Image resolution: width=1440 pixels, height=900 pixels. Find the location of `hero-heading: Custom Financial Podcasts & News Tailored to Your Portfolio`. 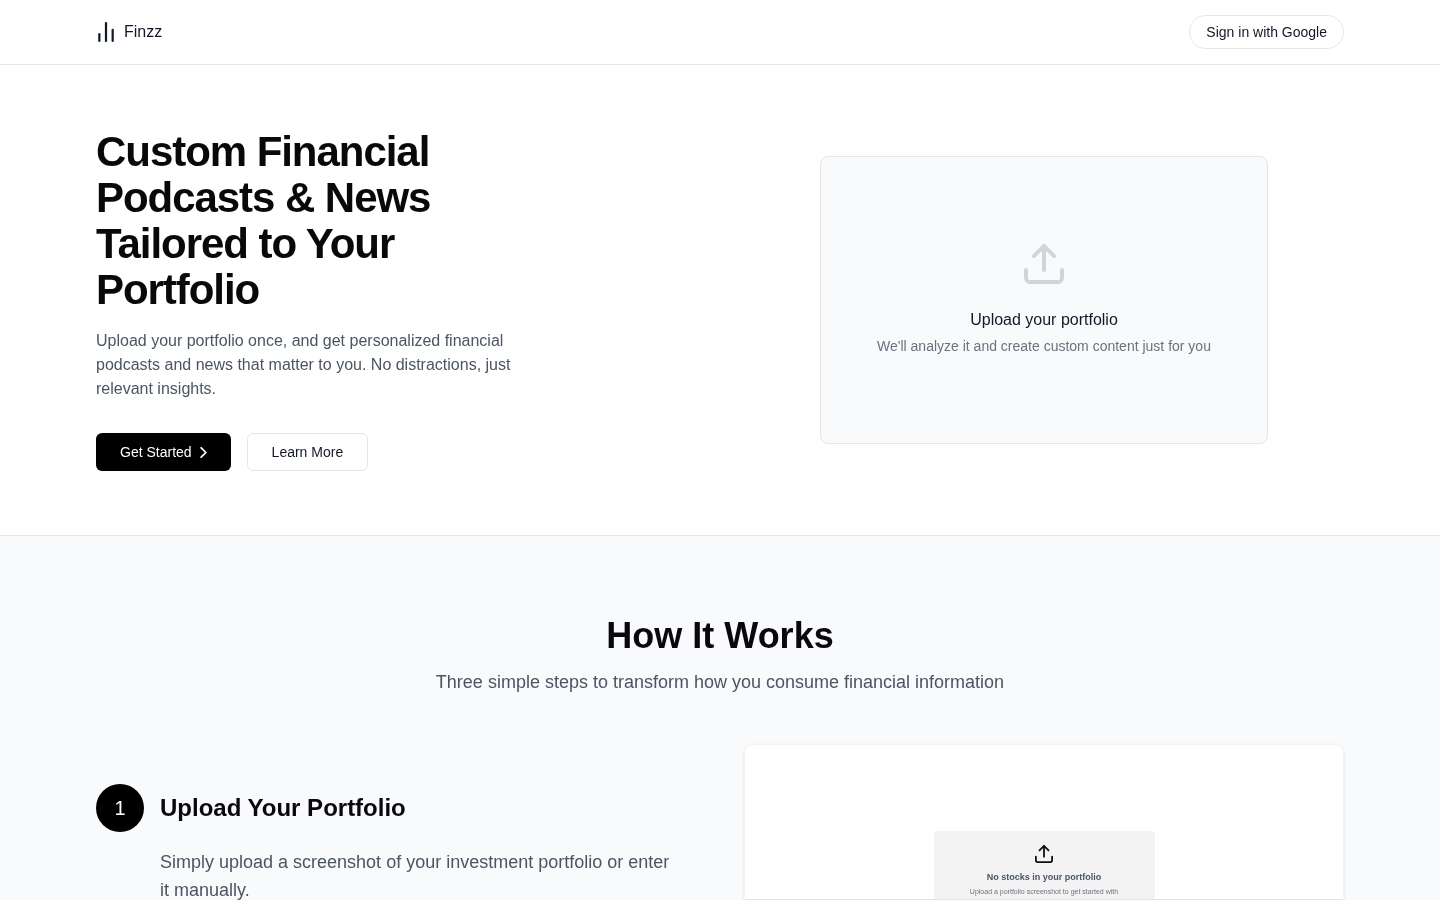

hero-heading: Custom Financial Podcasts & News Tailored to Your Portfolio is located at coordinates (264, 221).